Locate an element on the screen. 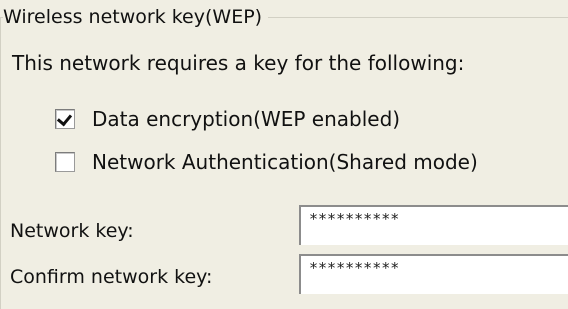  network-key-input: ********** is located at coordinates (433, 225).